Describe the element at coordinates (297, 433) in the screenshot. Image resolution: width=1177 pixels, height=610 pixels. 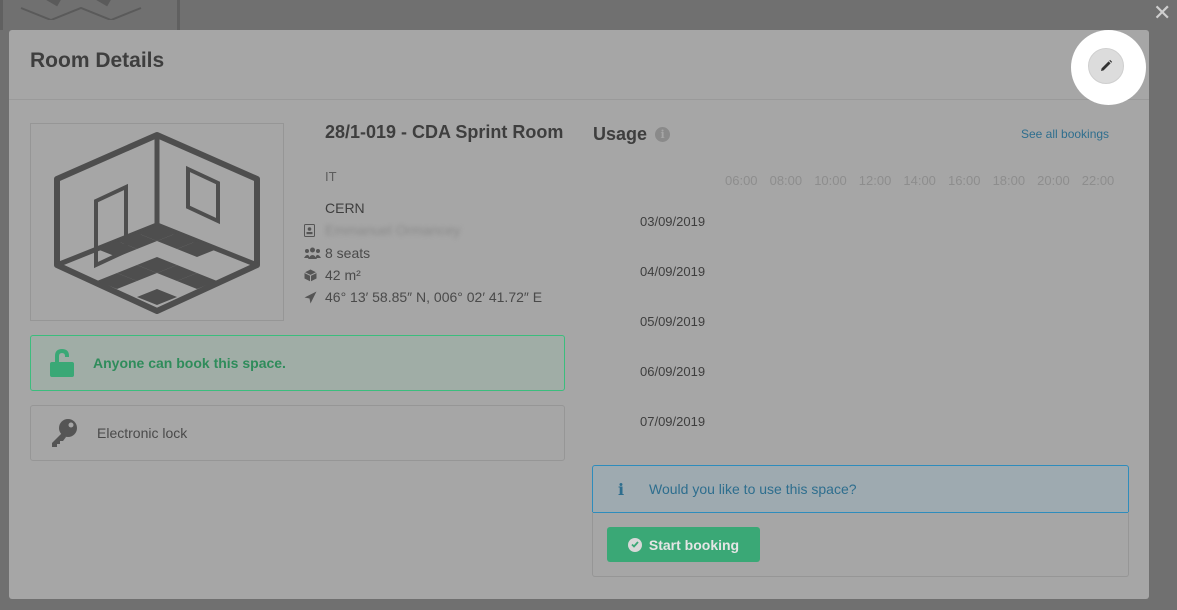
I see `room-feature: Electronic lock` at that location.